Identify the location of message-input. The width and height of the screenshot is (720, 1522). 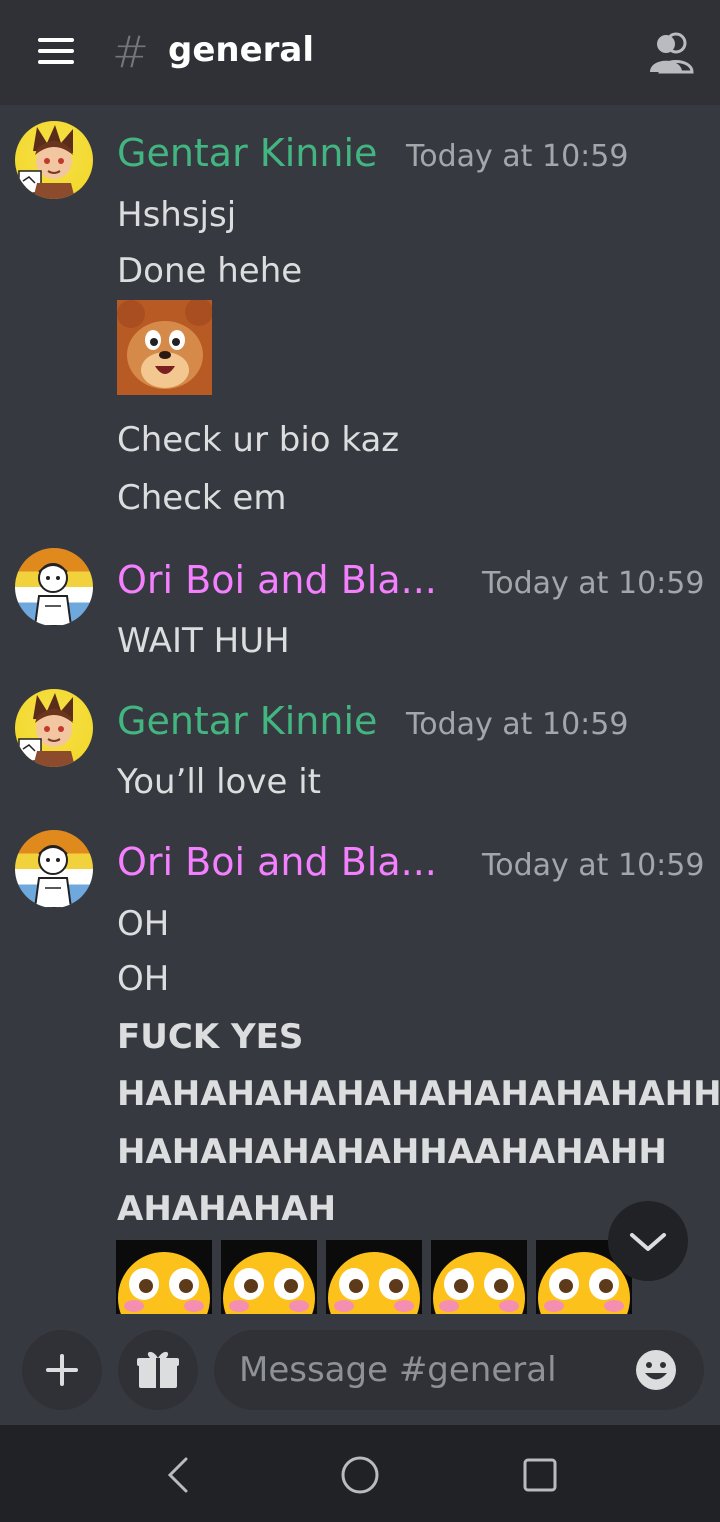
(459, 1370).